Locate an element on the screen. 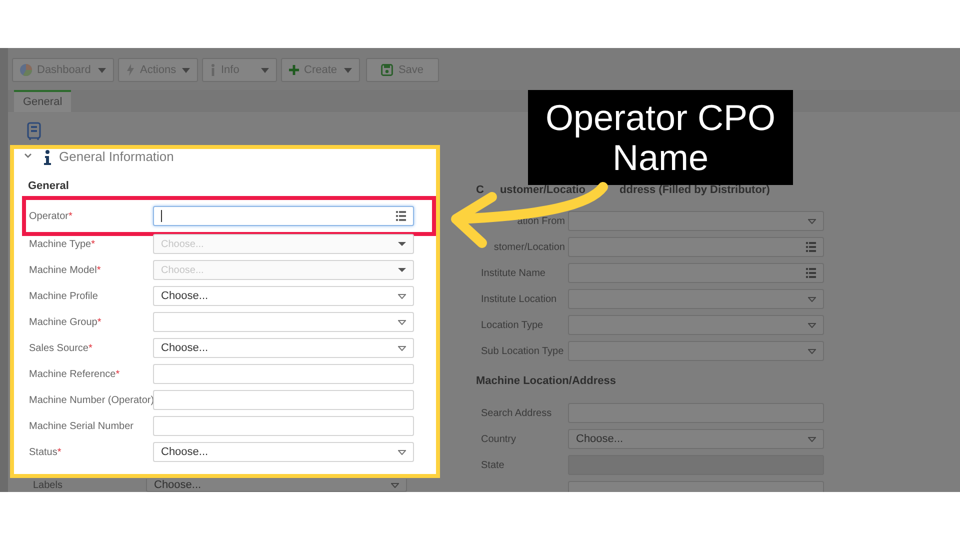  field-label: Sales Source* is located at coordinates (61, 349).